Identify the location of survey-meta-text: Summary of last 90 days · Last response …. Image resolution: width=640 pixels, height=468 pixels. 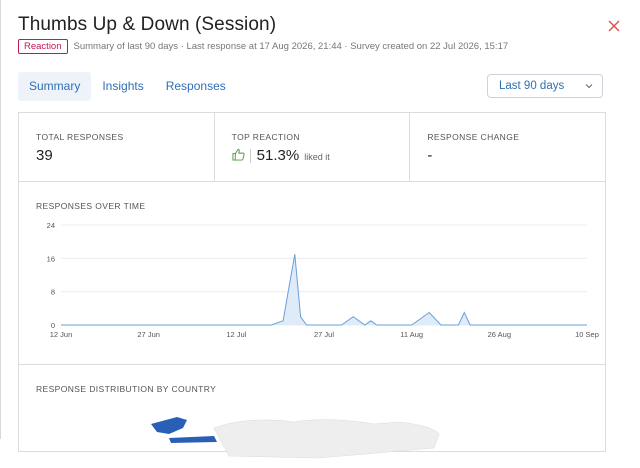
(291, 46).